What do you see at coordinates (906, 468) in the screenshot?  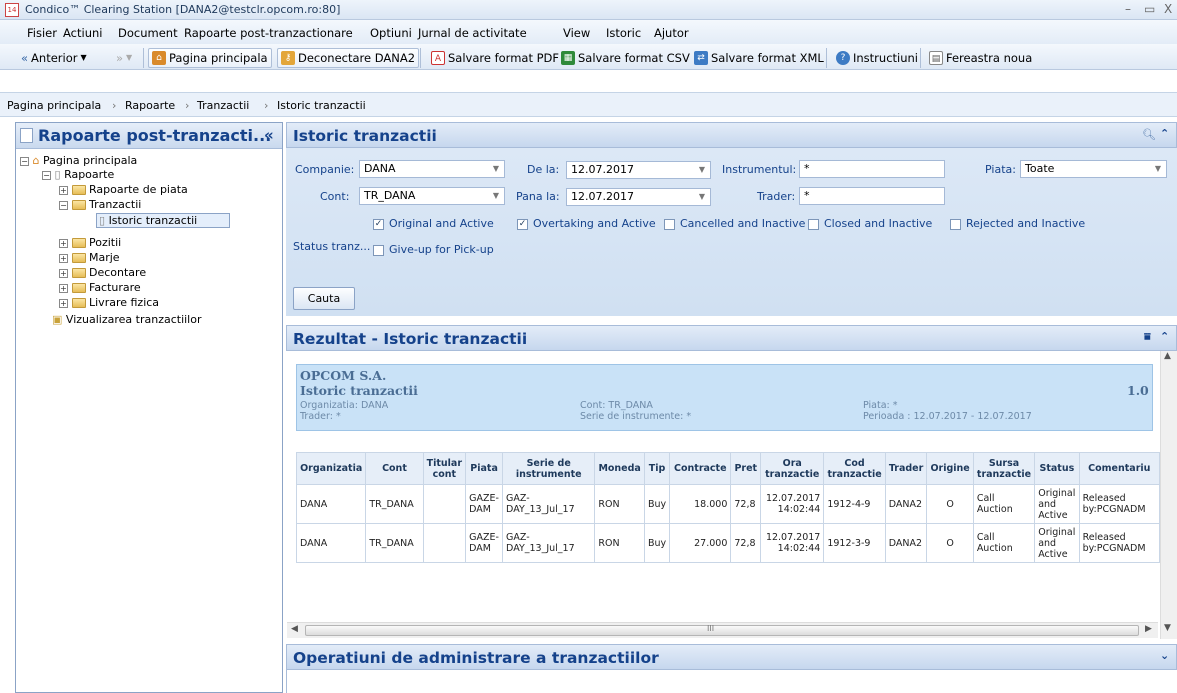 I see `column-header: Trader` at bounding box center [906, 468].